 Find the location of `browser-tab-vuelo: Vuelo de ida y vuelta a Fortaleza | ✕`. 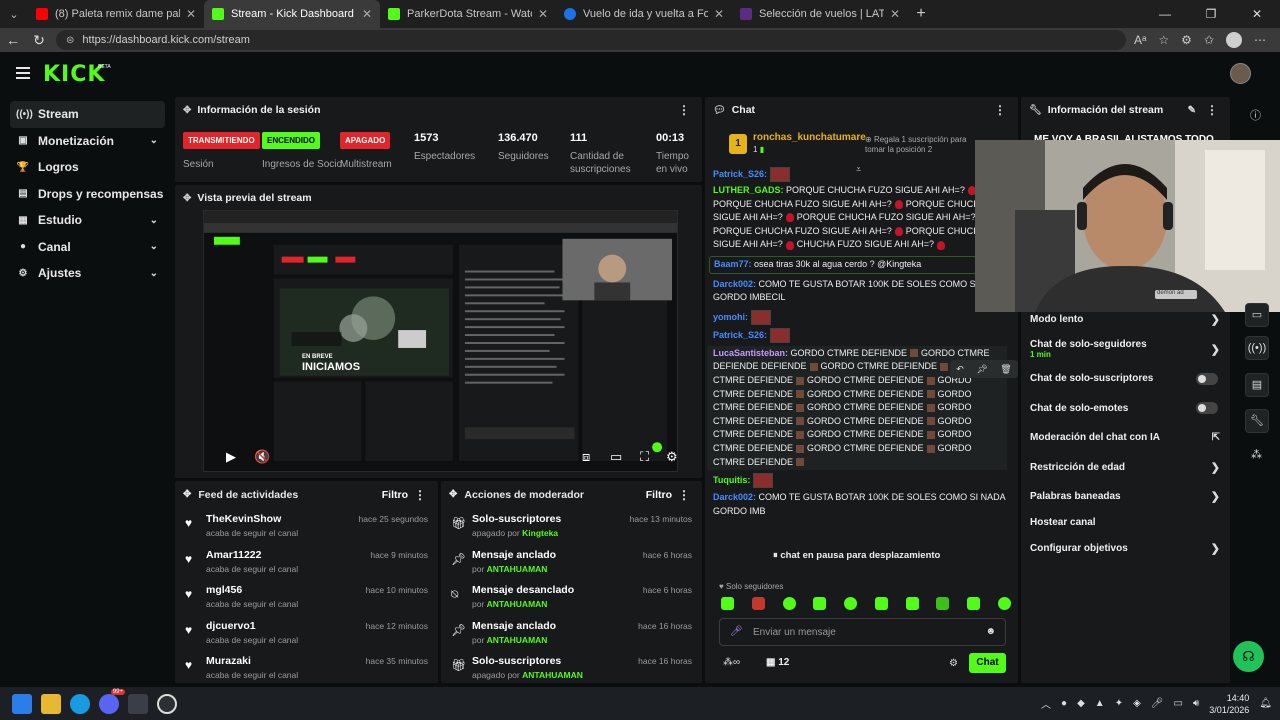

browser-tab-vuelo: Vuelo de ida y vuelta a Fortaleza | ✕ is located at coordinates (644, 14).